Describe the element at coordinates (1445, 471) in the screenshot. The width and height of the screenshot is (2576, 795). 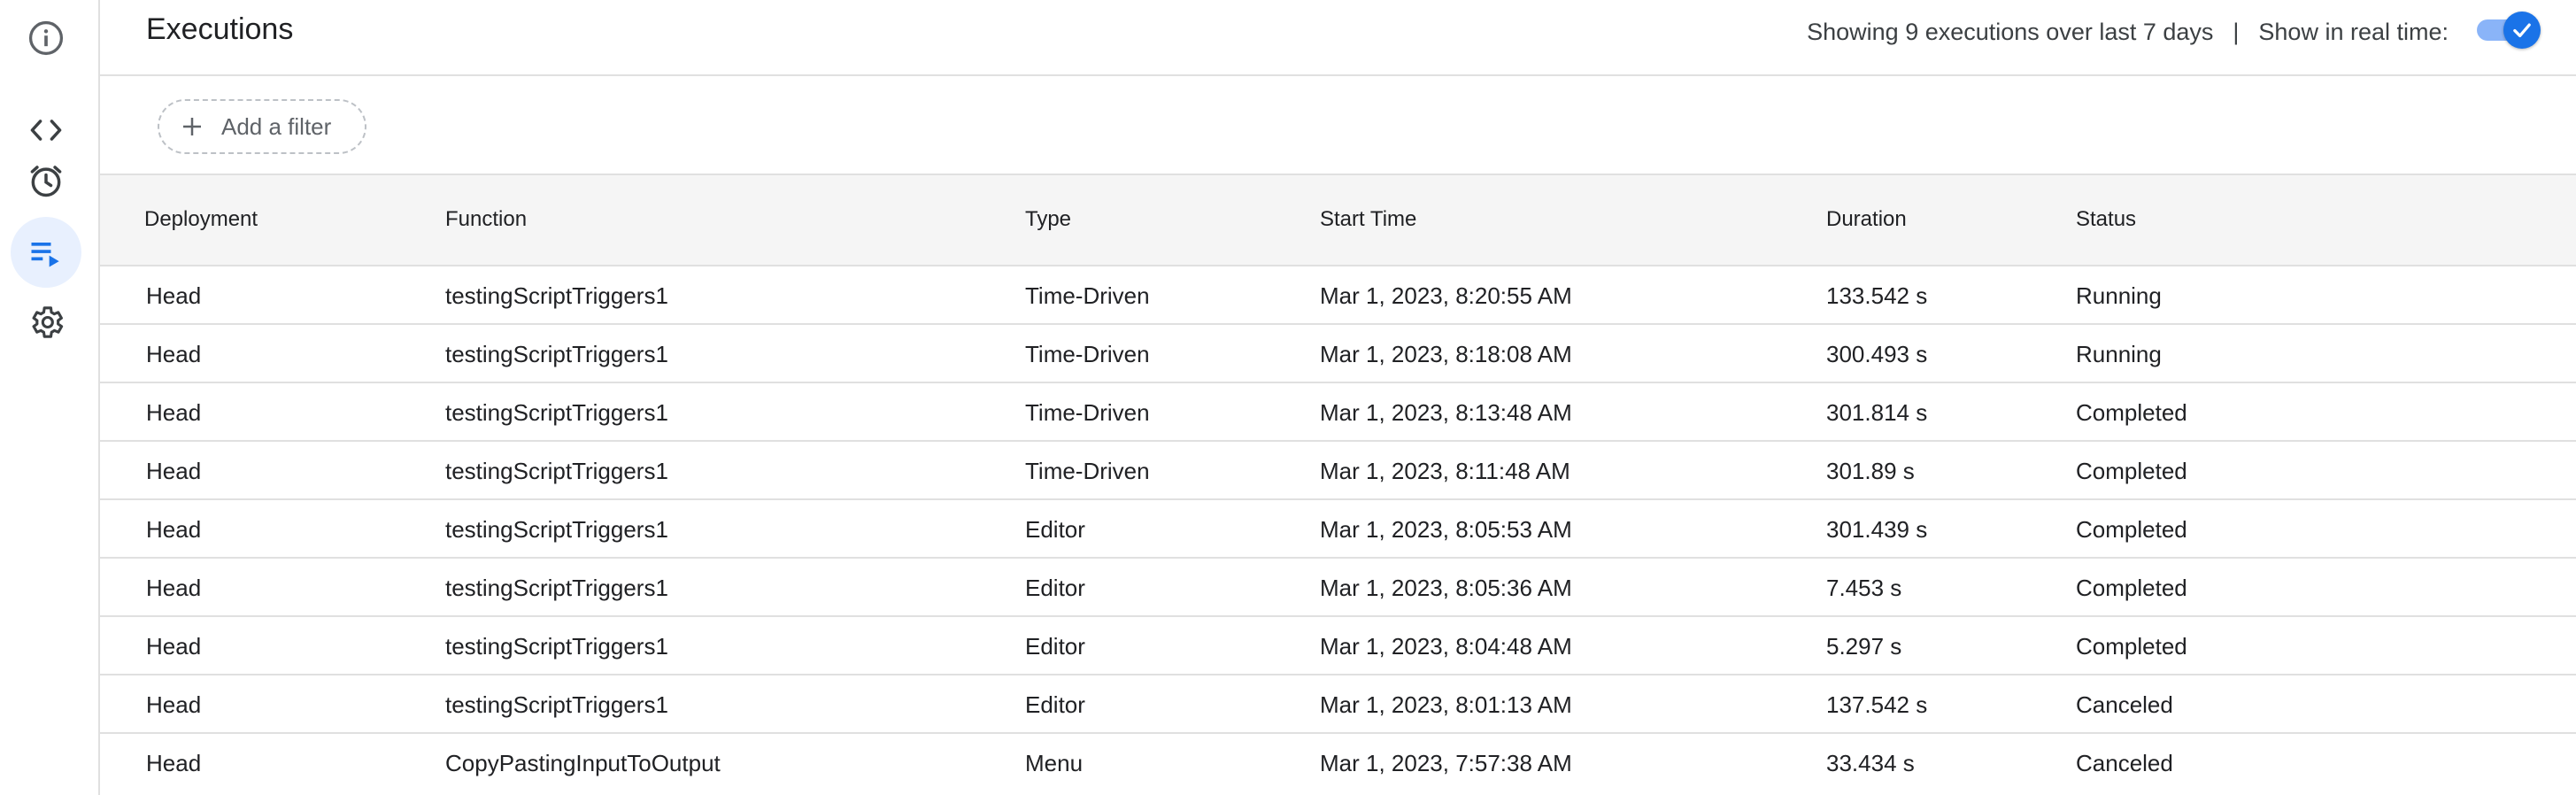
I see `cell-start-time: Mar 1, 2023, 8:11:48 AM` at that location.